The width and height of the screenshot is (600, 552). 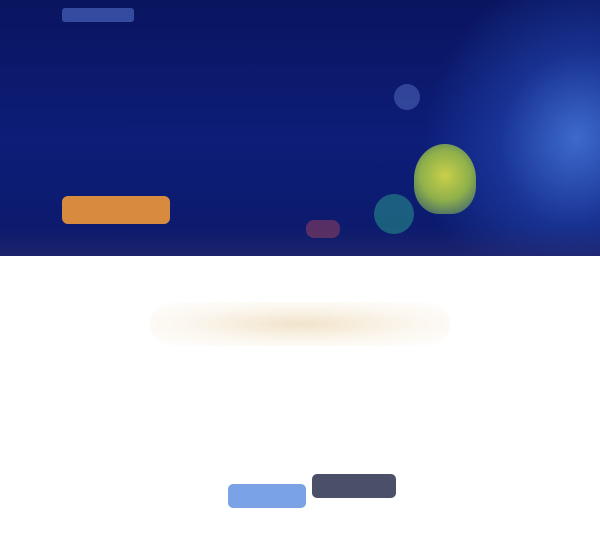 What do you see at coordinates (323, 229) in the screenshot?
I see `illustration-red-shape` at bounding box center [323, 229].